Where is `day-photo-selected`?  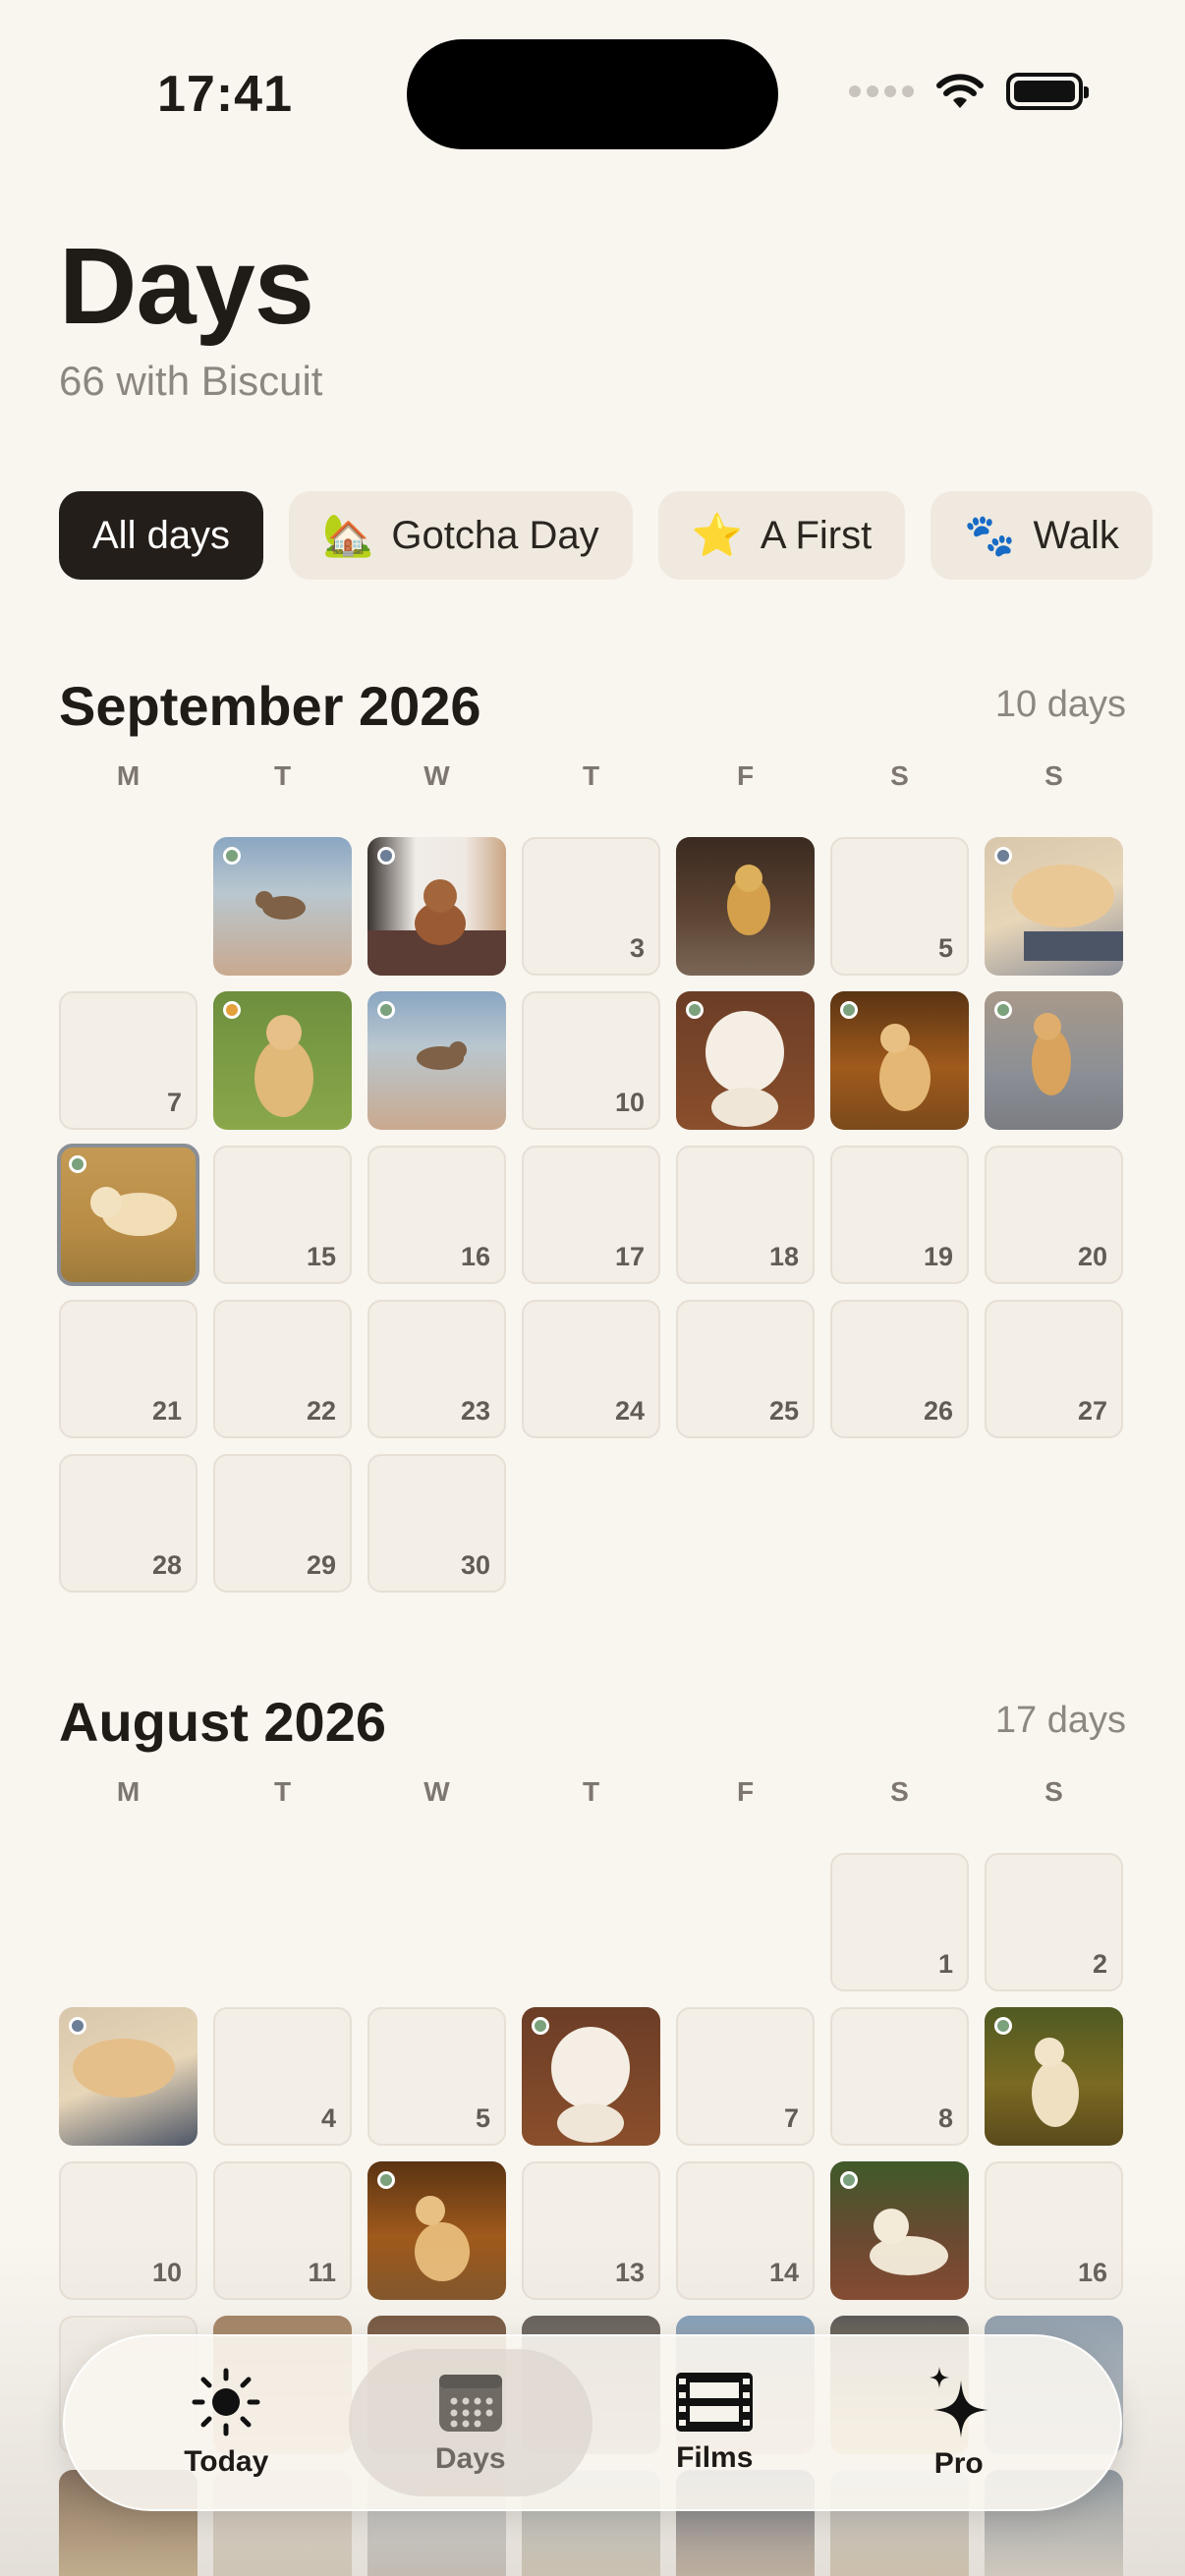 day-photo-selected is located at coordinates (128, 1215).